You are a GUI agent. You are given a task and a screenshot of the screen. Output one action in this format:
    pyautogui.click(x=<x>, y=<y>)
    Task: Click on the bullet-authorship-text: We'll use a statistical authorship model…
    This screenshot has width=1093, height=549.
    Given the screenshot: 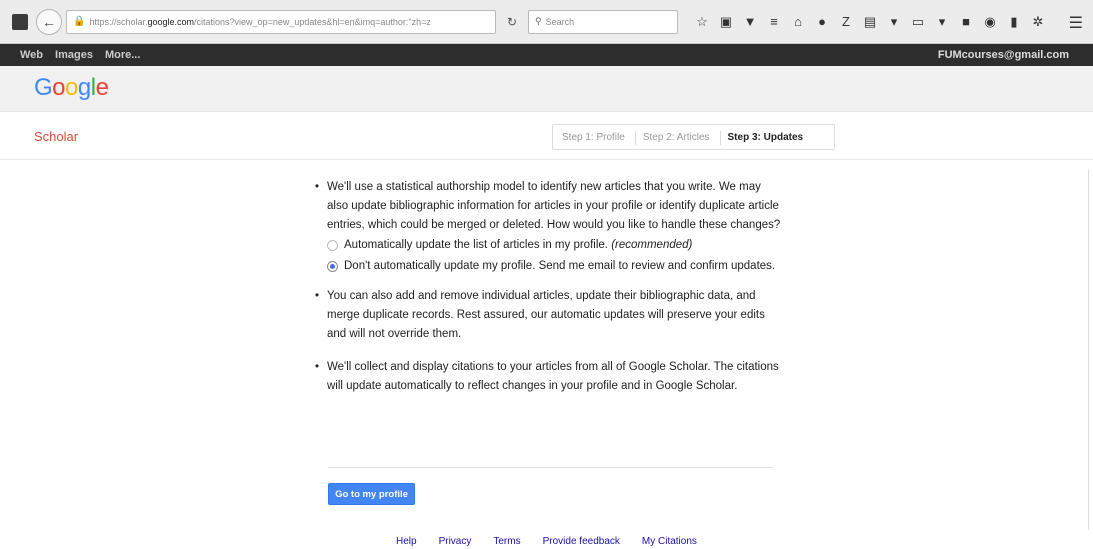 What is the action you would take?
    pyautogui.click(x=554, y=206)
    